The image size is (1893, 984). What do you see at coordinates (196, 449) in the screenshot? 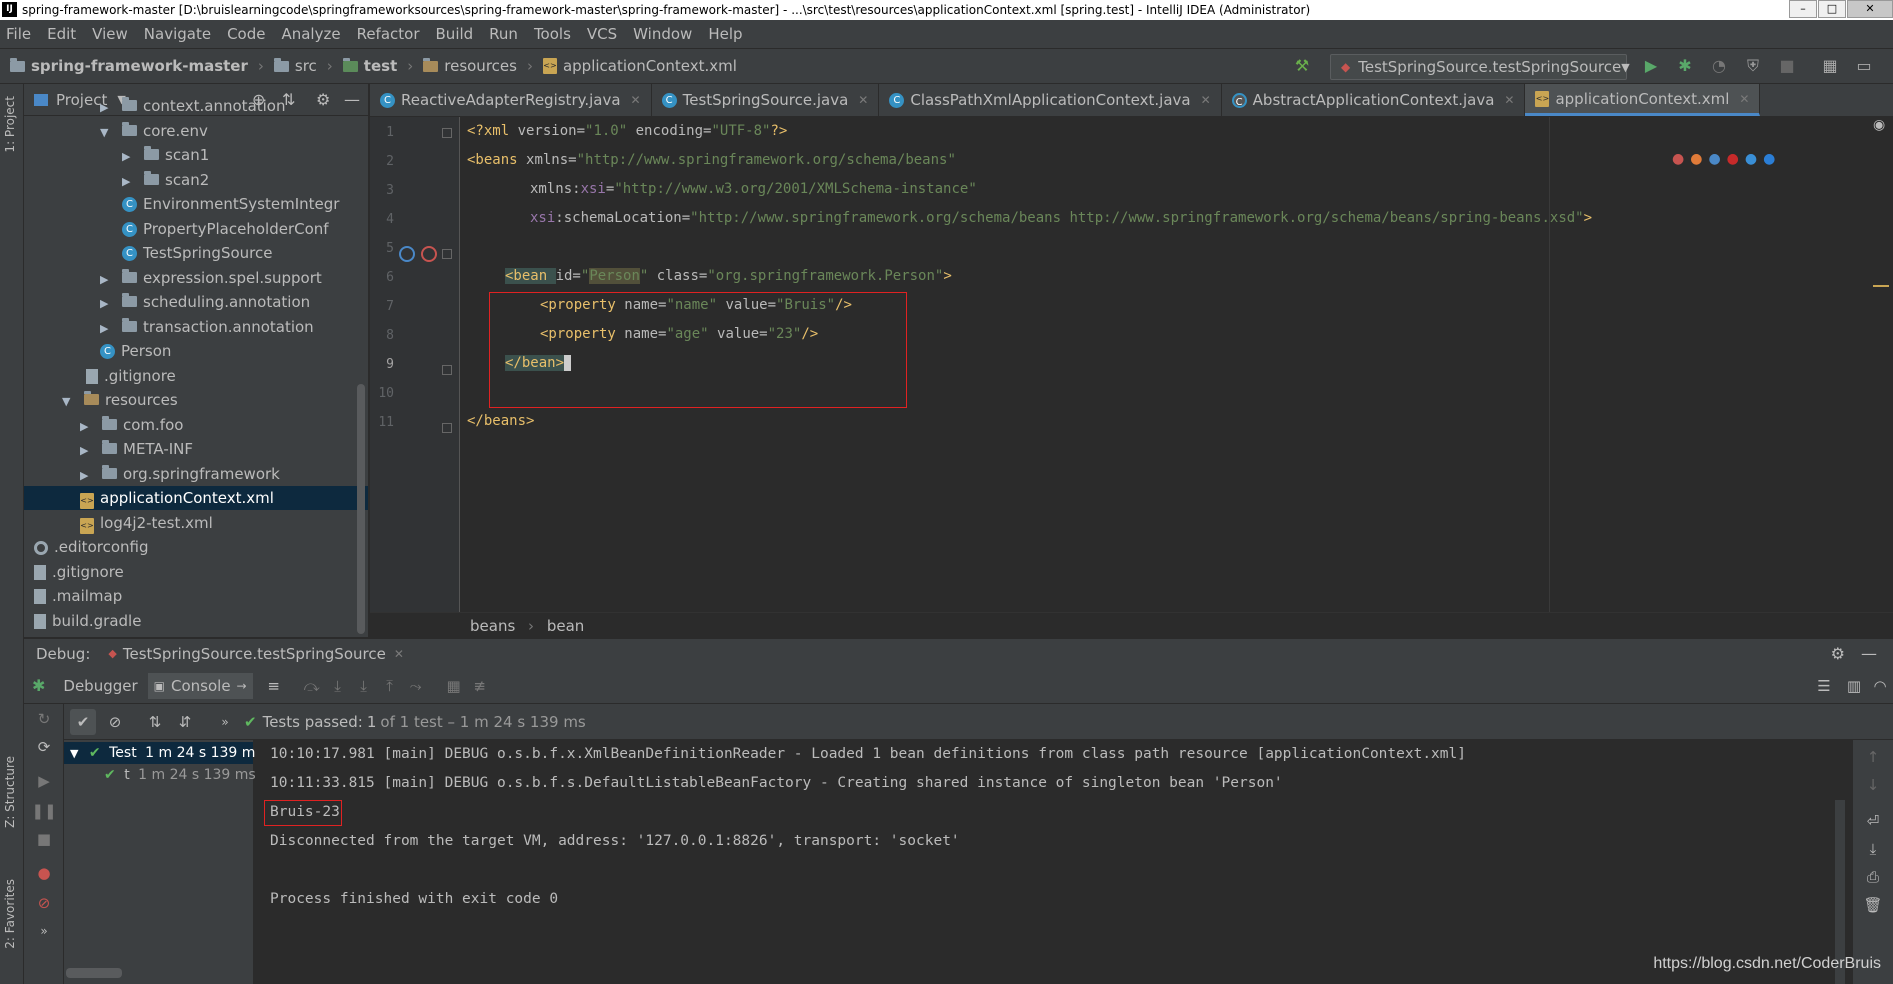
I see `tree-item: ▶ META-INF` at bounding box center [196, 449].